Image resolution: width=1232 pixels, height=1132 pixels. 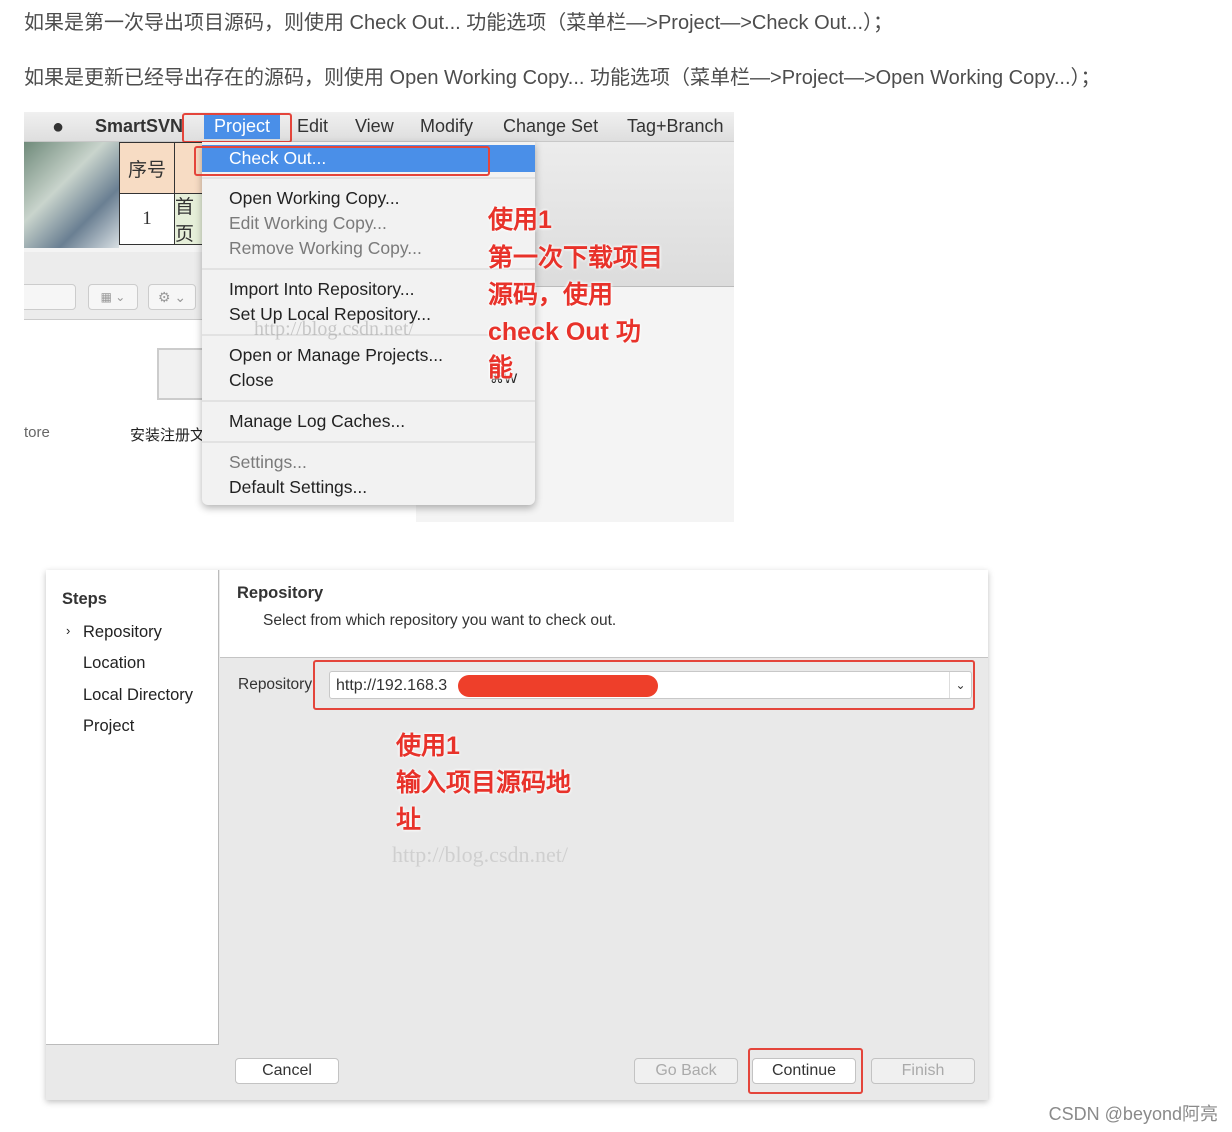 I want to click on menu-view: View, so click(x=374, y=126).